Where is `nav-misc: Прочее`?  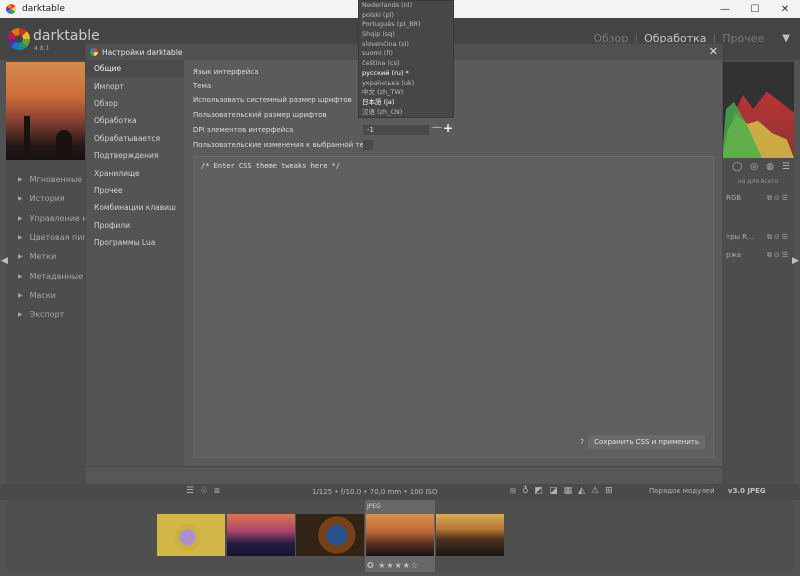
nav-misc: Прочее is located at coordinates (135, 190).